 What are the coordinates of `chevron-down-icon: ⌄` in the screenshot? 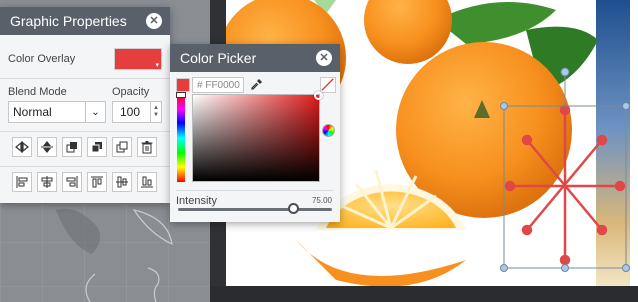 It's located at (95, 112).